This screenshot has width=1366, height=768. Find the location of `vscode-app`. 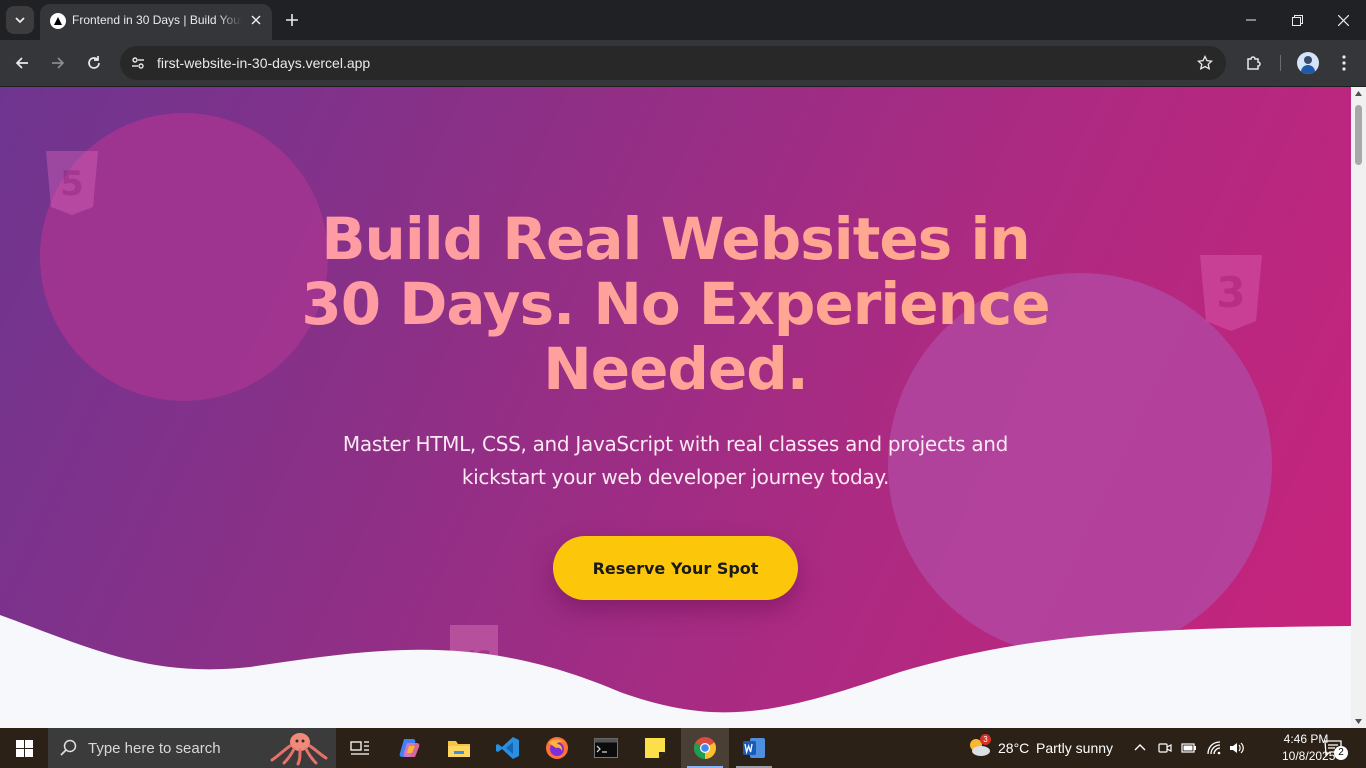

vscode-app is located at coordinates (508, 748).